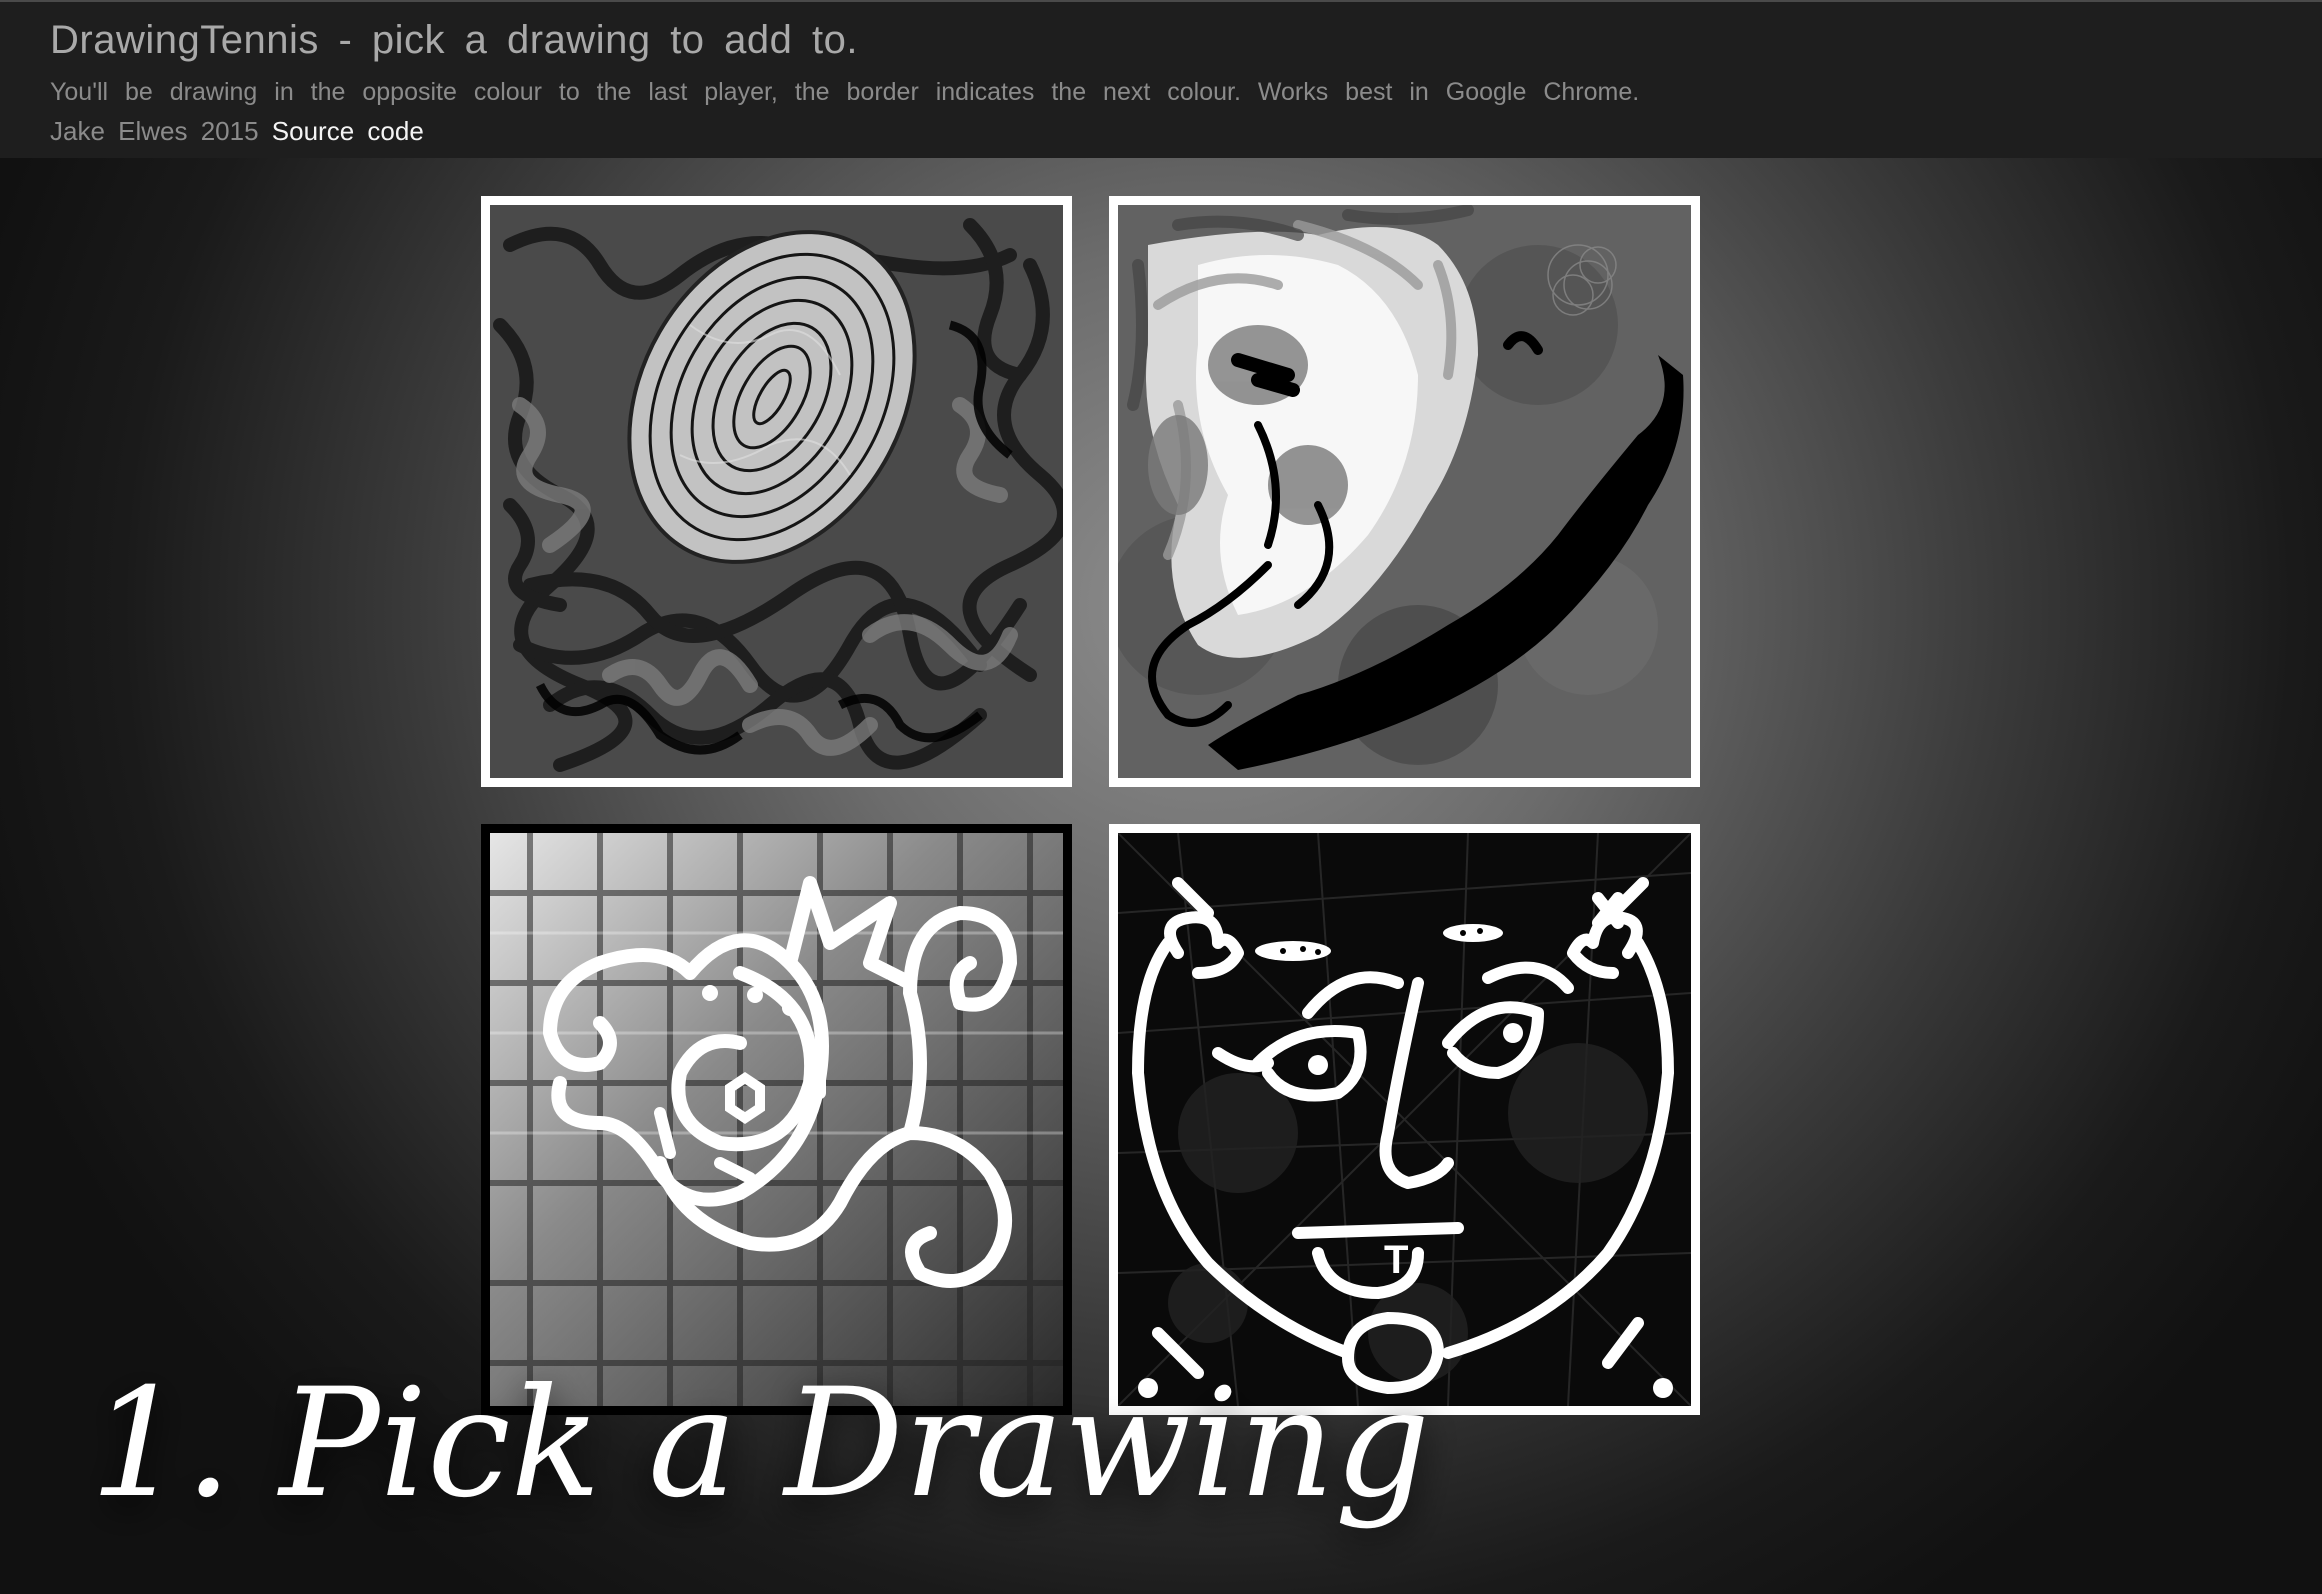 The height and width of the screenshot is (1594, 2322). I want to click on drawing-tile-4: T, so click(1404, 1119).